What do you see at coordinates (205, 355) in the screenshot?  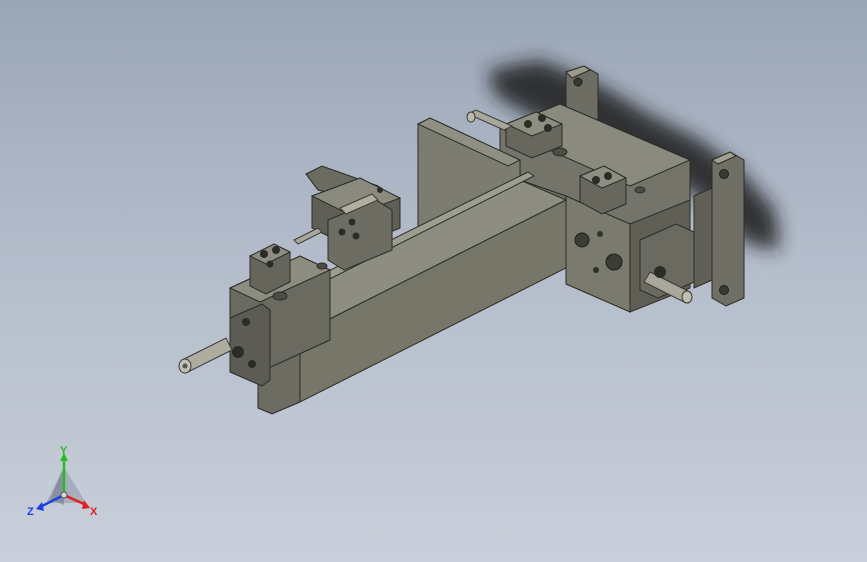 I see `left-piston-rod` at bounding box center [205, 355].